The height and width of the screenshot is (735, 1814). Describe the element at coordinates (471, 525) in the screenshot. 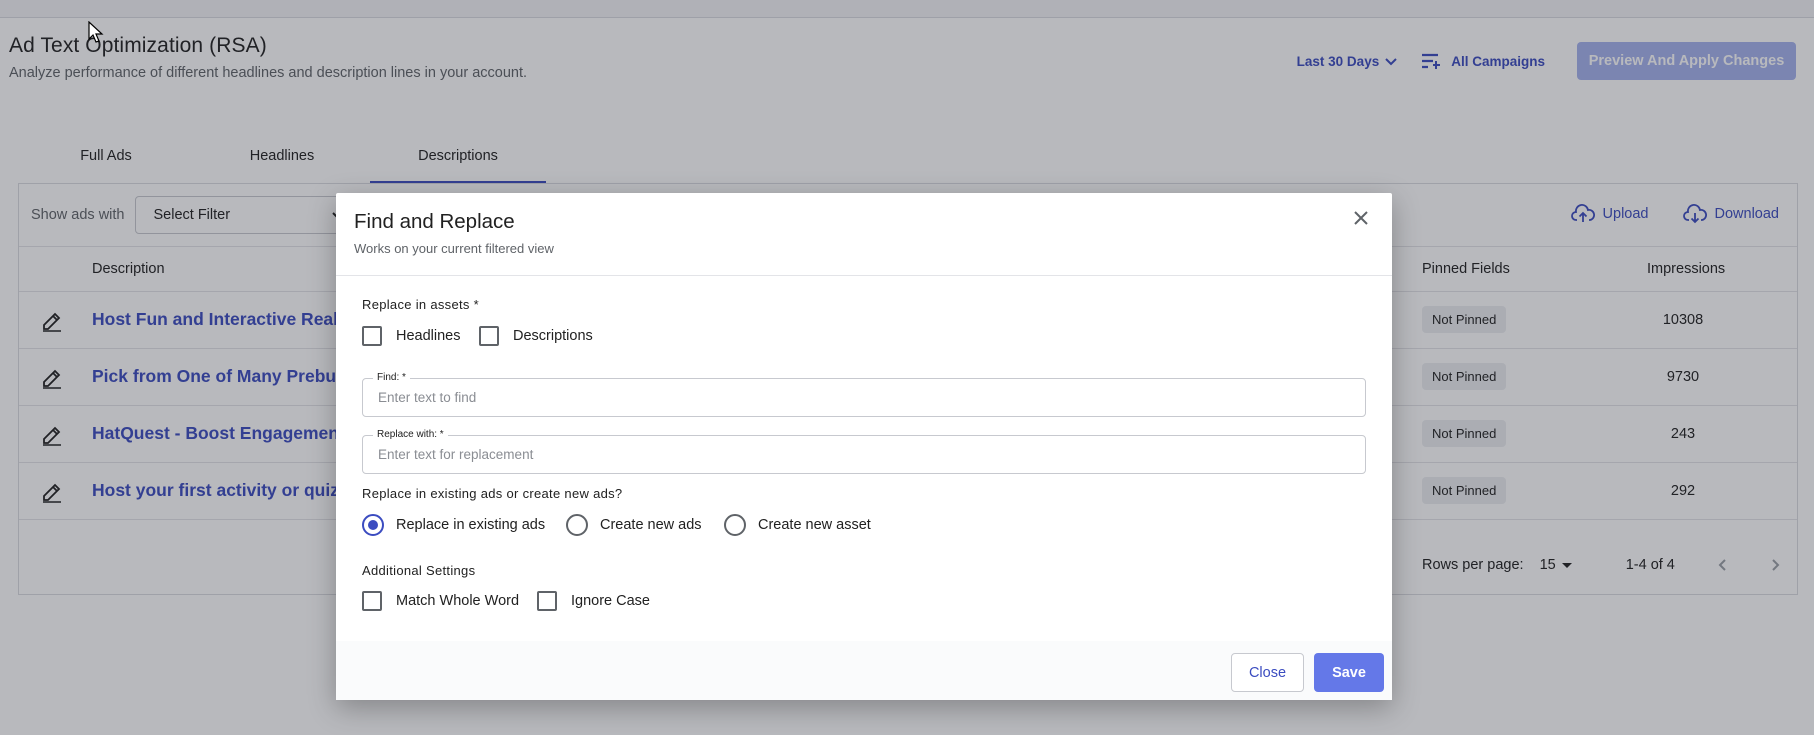

I see `radio-replace-existing-label: Replace in existing ads` at that location.